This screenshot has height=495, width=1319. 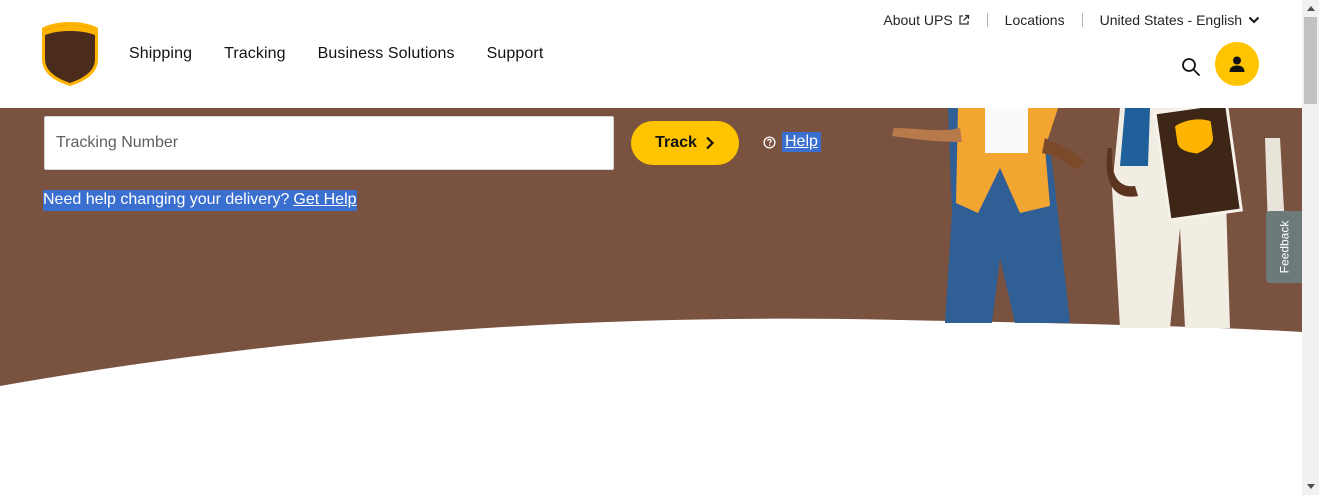 I want to click on nav-shipping: Shipping, so click(x=160, y=54).